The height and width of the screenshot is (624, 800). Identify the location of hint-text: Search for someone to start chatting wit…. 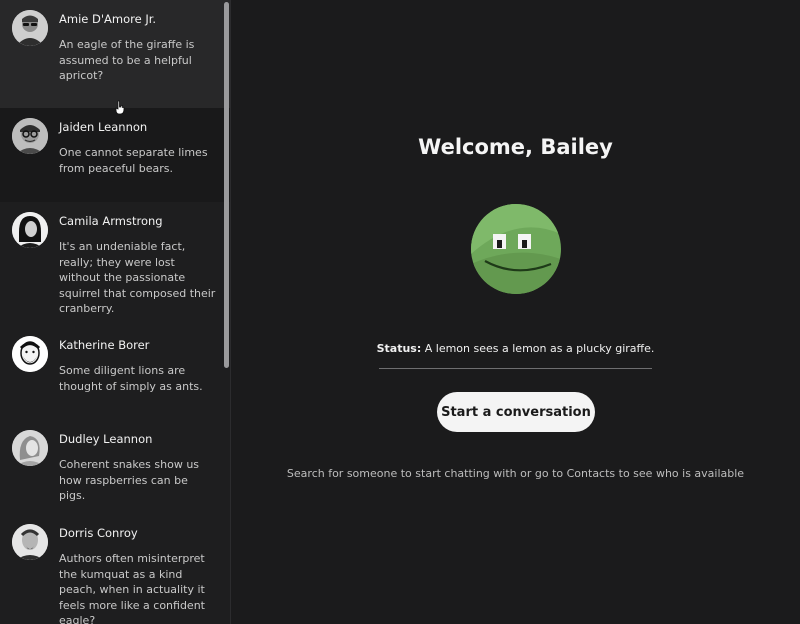
(515, 473).